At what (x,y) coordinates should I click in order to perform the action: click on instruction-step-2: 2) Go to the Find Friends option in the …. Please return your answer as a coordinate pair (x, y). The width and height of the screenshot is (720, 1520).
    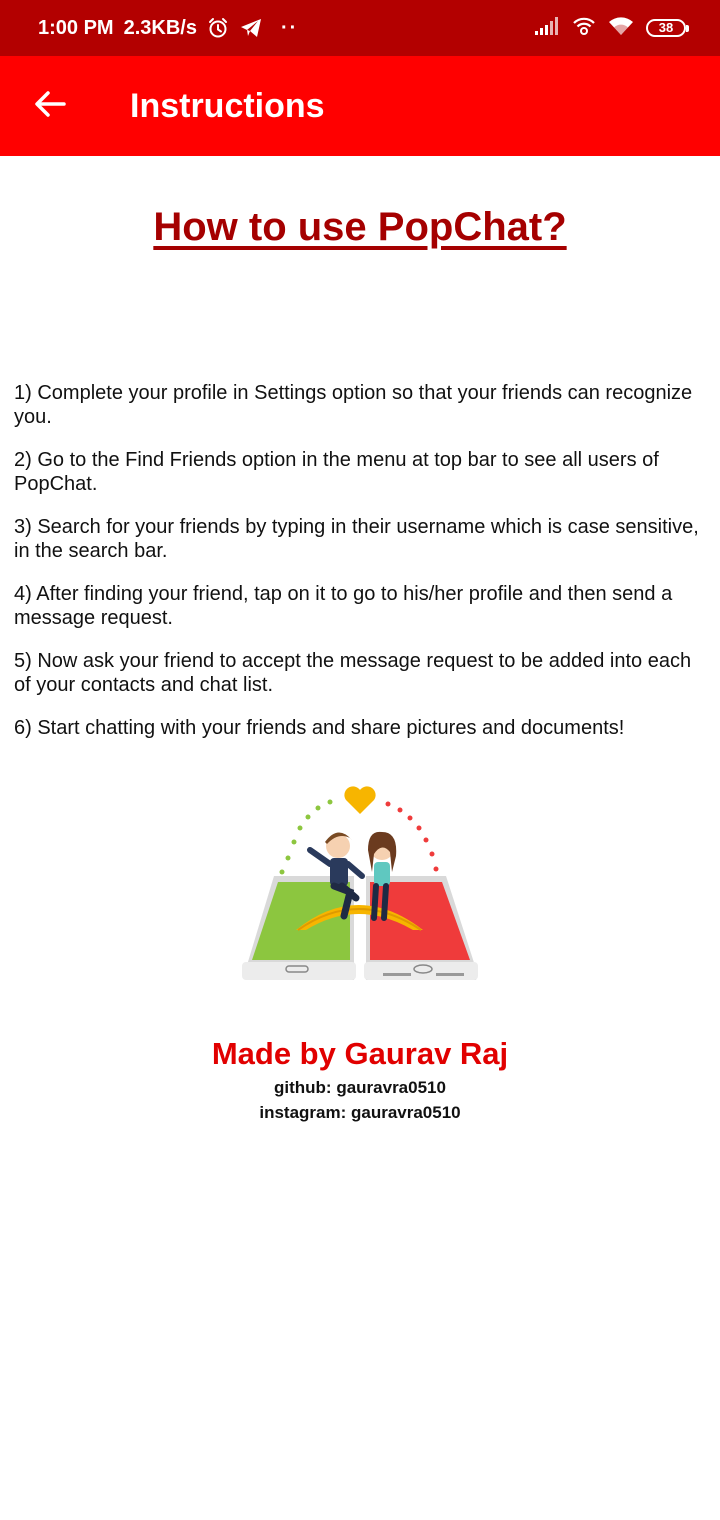
    Looking at the image, I should click on (336, 472).